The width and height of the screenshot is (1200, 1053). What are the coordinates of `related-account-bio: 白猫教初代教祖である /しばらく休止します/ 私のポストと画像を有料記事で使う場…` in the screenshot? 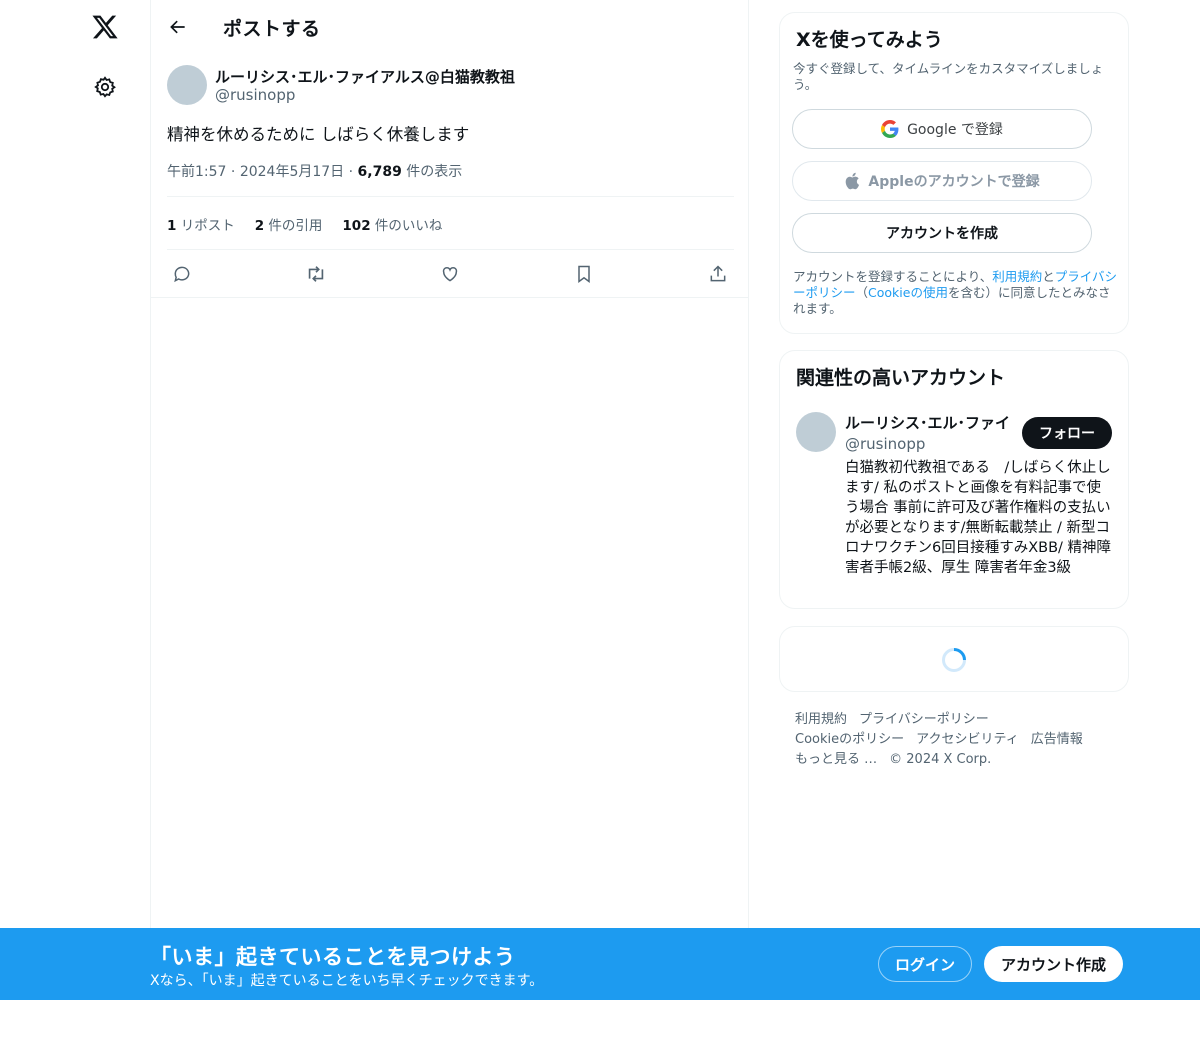 It's located at (978, 518).